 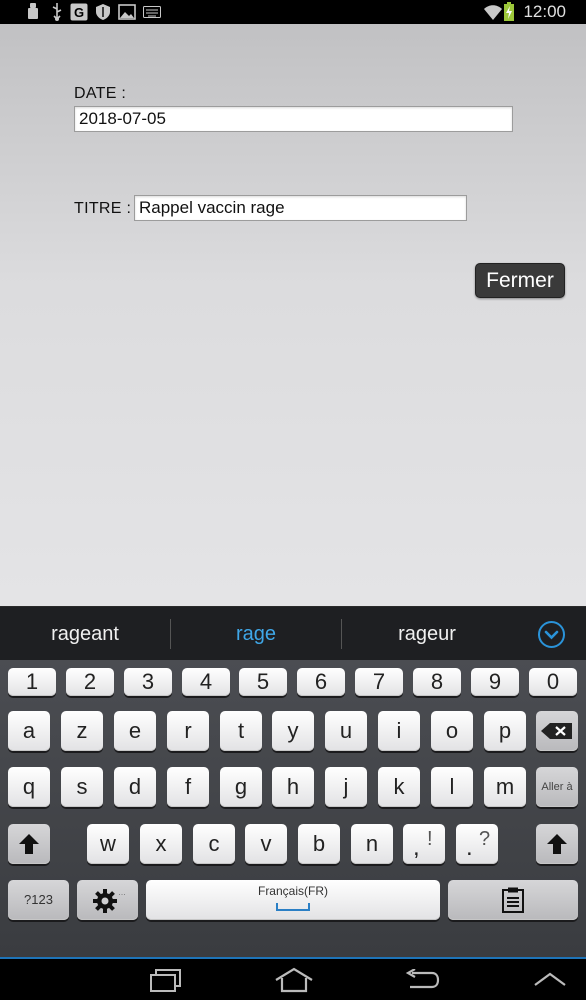 What do you see at coordinates (266, 844) in the screenshot?
I see `key-v: v` at bounding box center [266, 844].